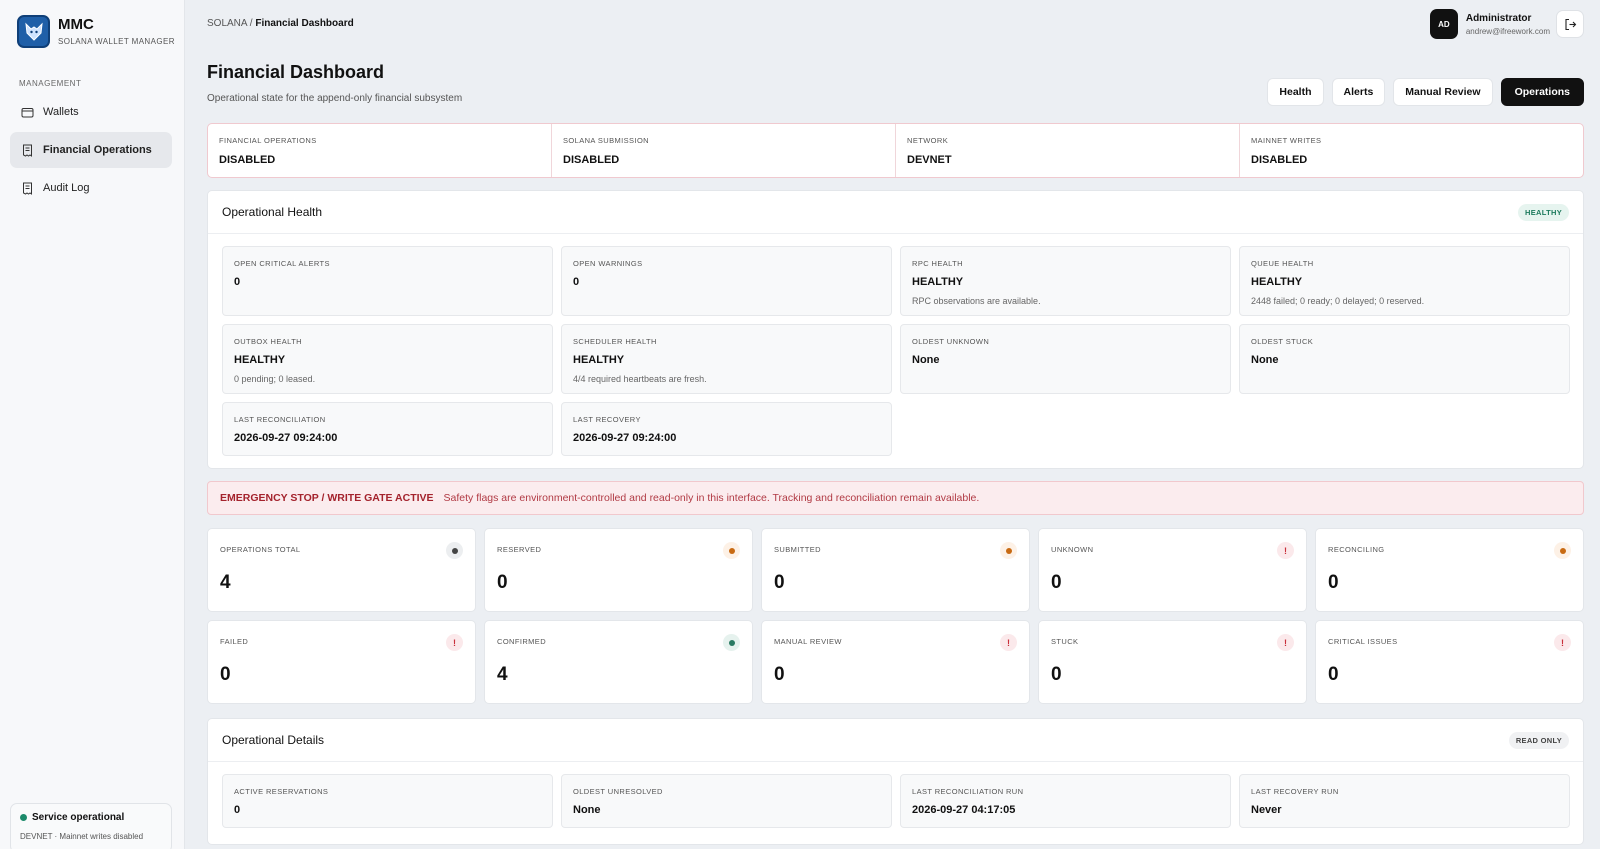 The image size is (1600, 849). Describe the element at coordinates (522, 641) in the screenshot. I see `stat-label: CONFIRMED` at that location.